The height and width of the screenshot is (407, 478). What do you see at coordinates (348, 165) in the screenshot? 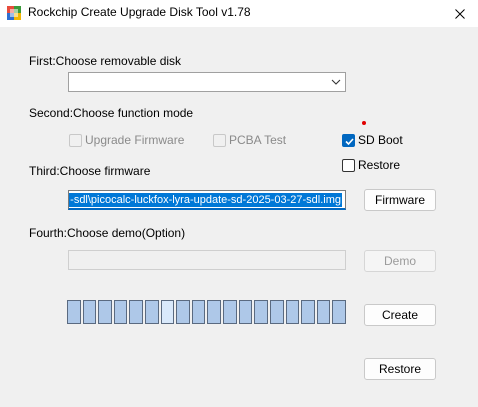
I see `restore-checkbox` at bounding box center [348, 165].